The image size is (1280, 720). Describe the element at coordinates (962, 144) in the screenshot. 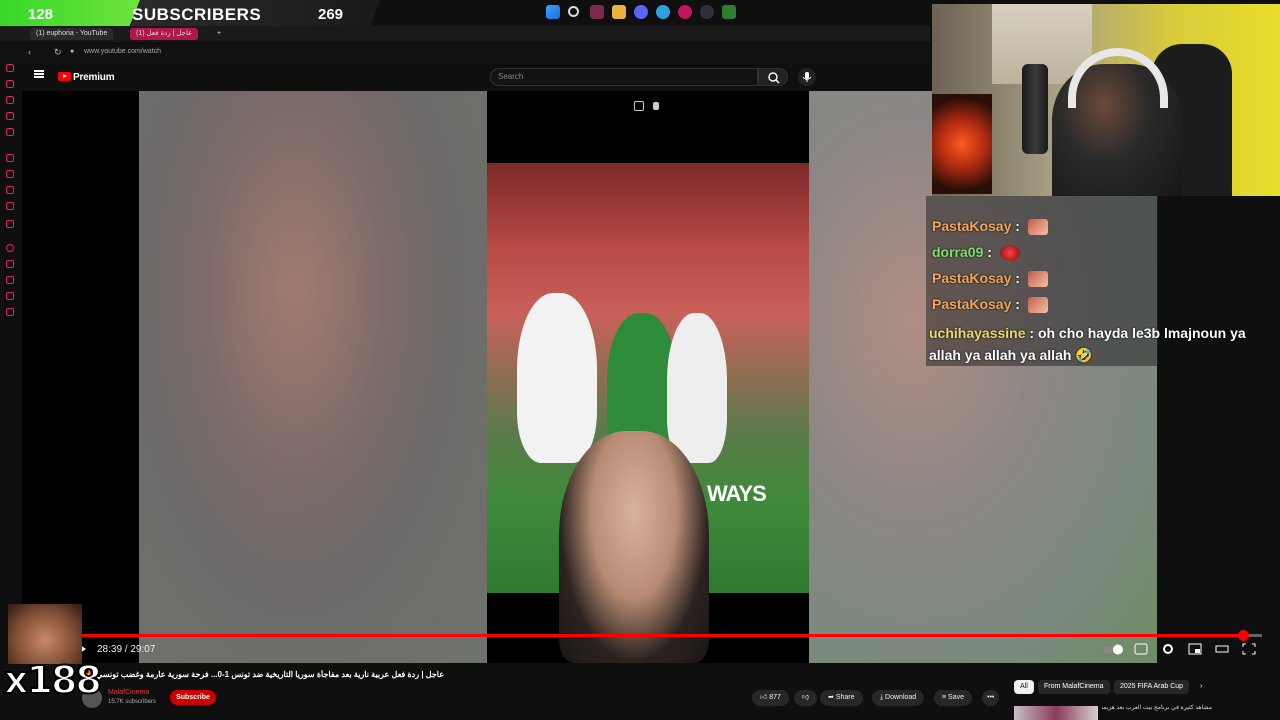

I see `webcam-pc-lights` at that location.